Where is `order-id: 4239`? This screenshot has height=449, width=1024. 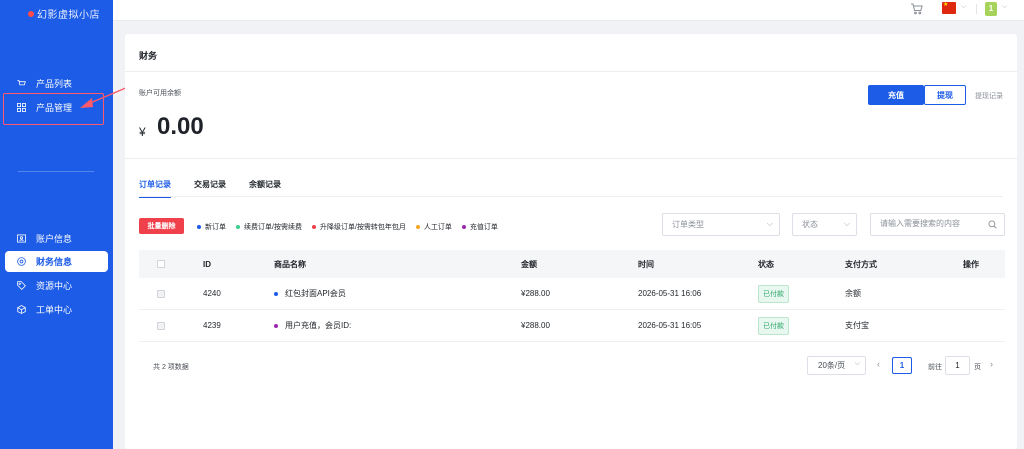 order-id: 4239 is located at coordinates (212, 325).